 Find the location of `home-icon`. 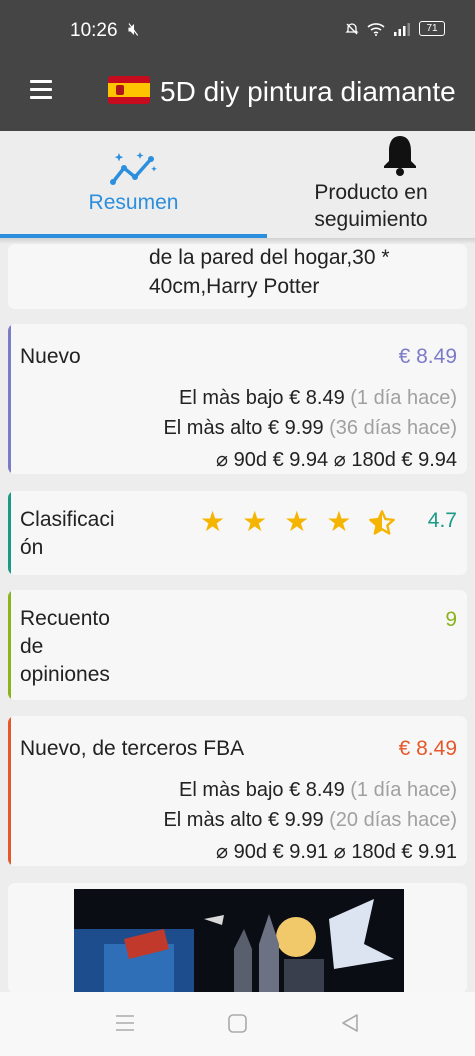

home-icon is located at coordinates (237, 1023).